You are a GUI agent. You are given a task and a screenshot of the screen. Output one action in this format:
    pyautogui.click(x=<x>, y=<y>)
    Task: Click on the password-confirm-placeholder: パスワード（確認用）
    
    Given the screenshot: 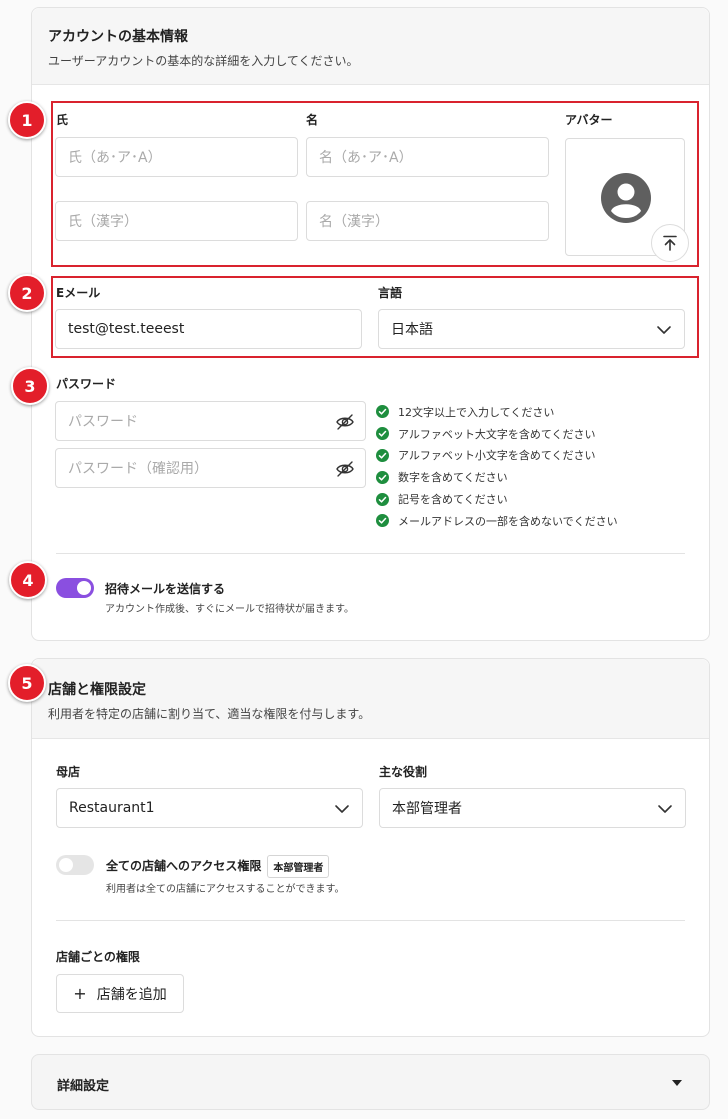 What is the action you would take?
    pyautogui.click(x=138, y=469)
    